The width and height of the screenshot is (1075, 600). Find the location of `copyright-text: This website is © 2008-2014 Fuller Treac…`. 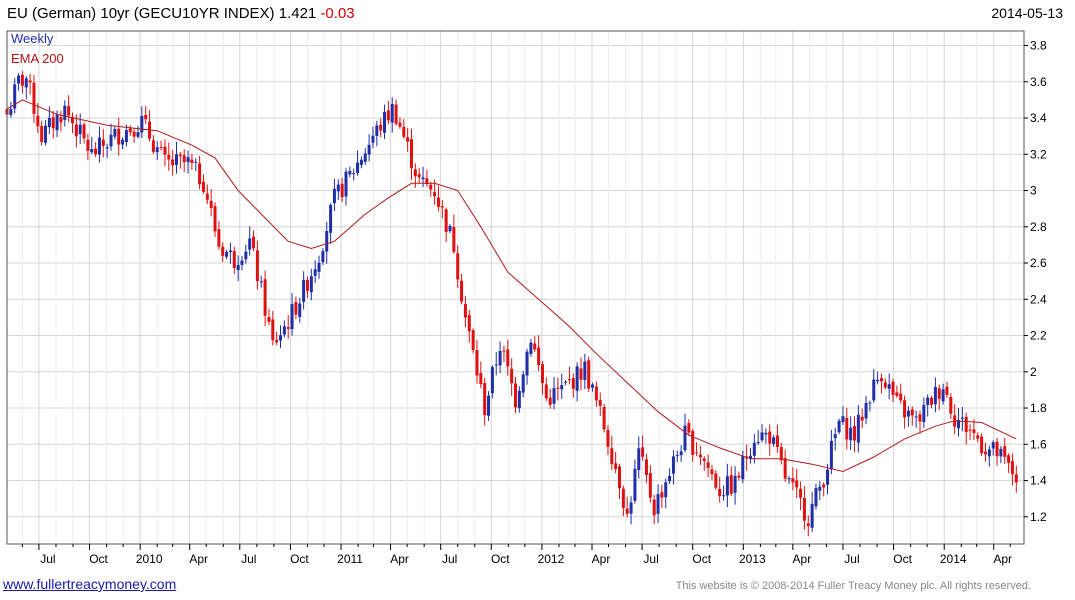

copyright-text: This website is © 2008-2014 Fuller Treac… is located at coordinates (853, 586).